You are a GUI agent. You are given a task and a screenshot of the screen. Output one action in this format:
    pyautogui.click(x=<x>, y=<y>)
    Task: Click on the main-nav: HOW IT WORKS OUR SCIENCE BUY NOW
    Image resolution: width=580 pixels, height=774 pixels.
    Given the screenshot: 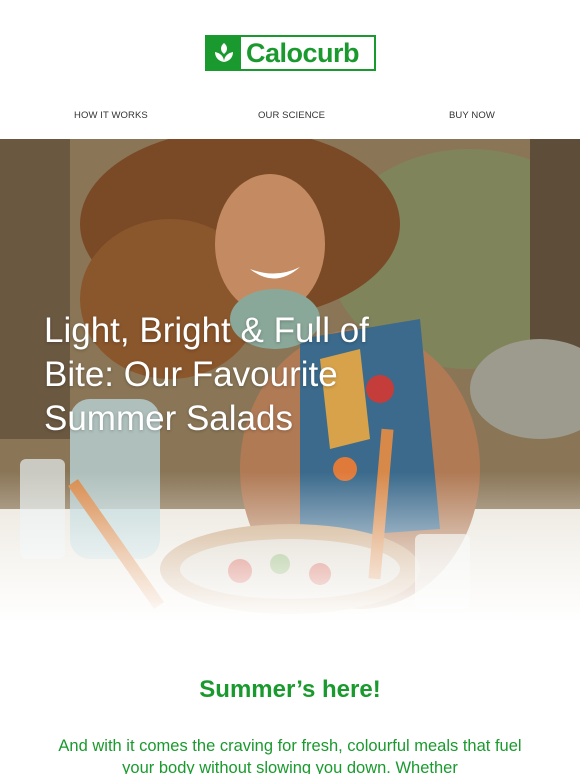 What is the action you would take?
    pyautogui.click(x=290, y=117)
    